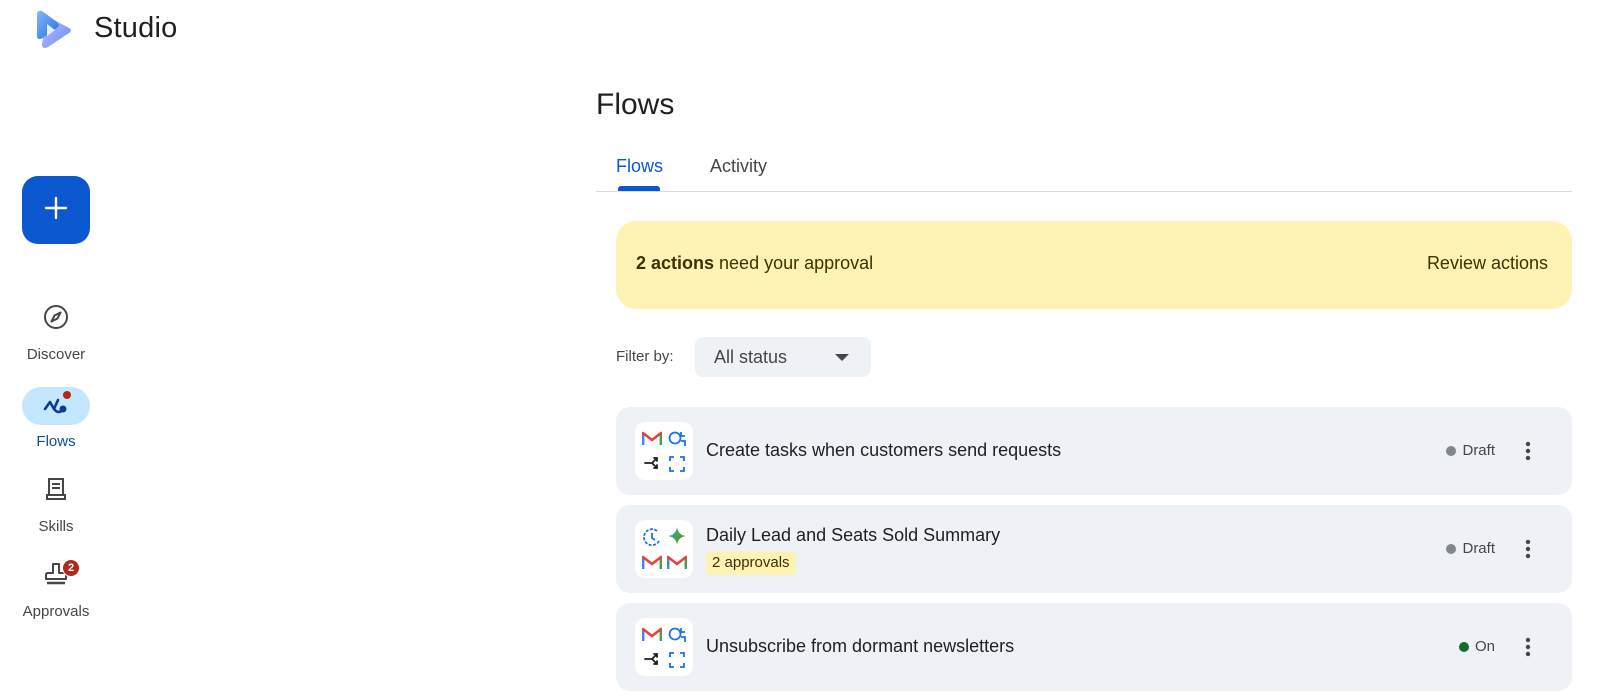 This screenshot has width=1600, height=696. Describe the element at coordinates (56, 441) in the screenshot. I see `sidebar-item-label: Flows` at that location.